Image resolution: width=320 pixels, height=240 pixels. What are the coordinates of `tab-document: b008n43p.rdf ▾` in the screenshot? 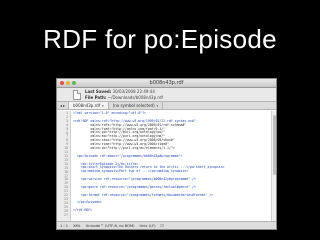 It's located at (89, 105).